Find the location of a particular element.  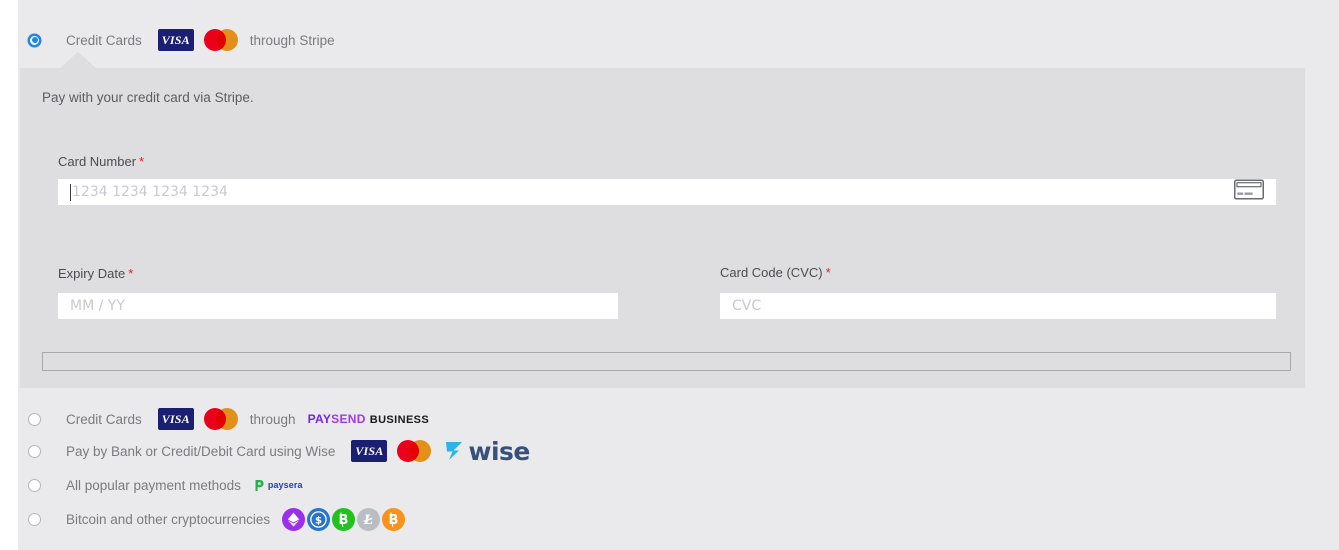

card-number-input: 1234 1234 1234 1234 is located at coordinates (667, 192).